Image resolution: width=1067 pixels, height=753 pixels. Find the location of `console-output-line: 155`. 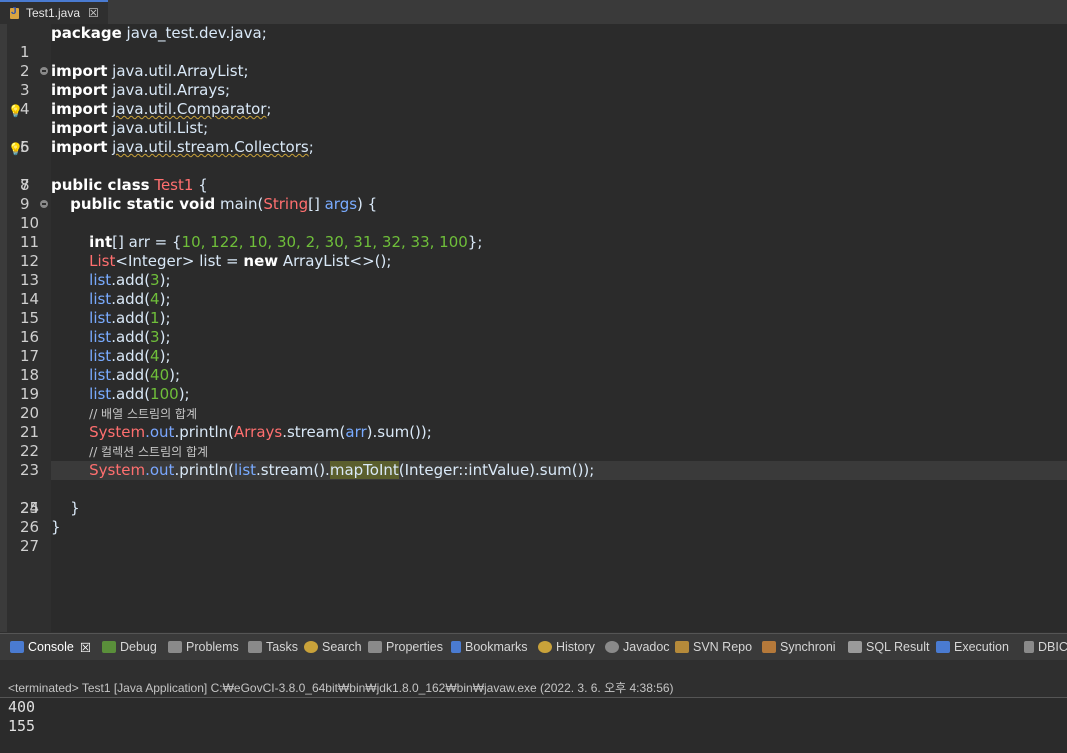

console-output-line: 155 is located at coordinates (22, 726).